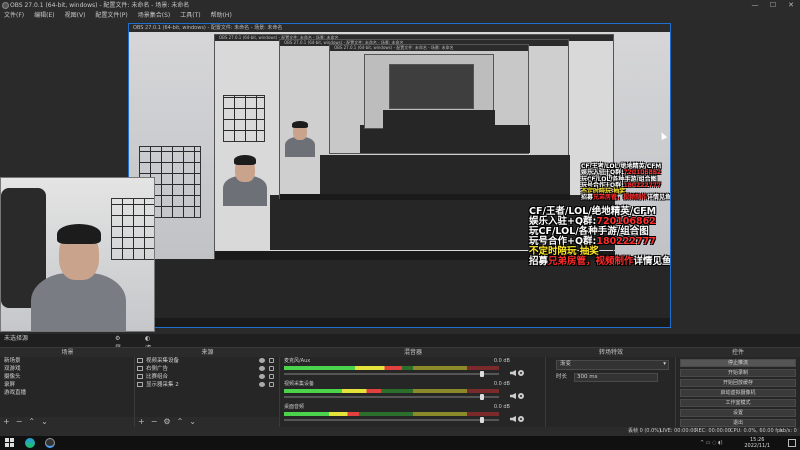 The width and height of the screenshot is (800, 450). I want to click on windows-start-icon, so click(10, 443).